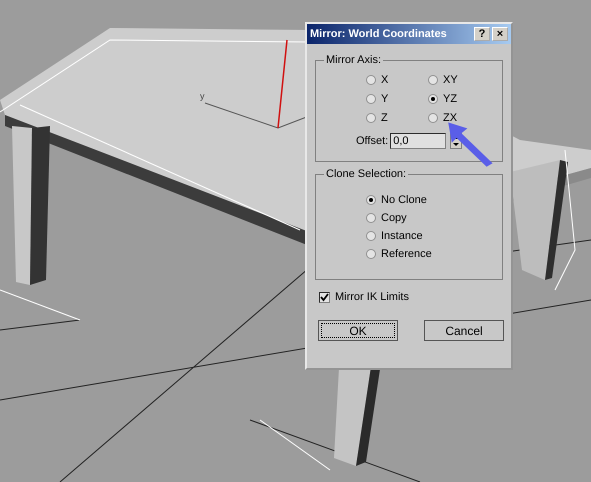 Image resolution: width=591 pixels, height=482 pixels. I want to click on radio-option: X, so click(397, 80).